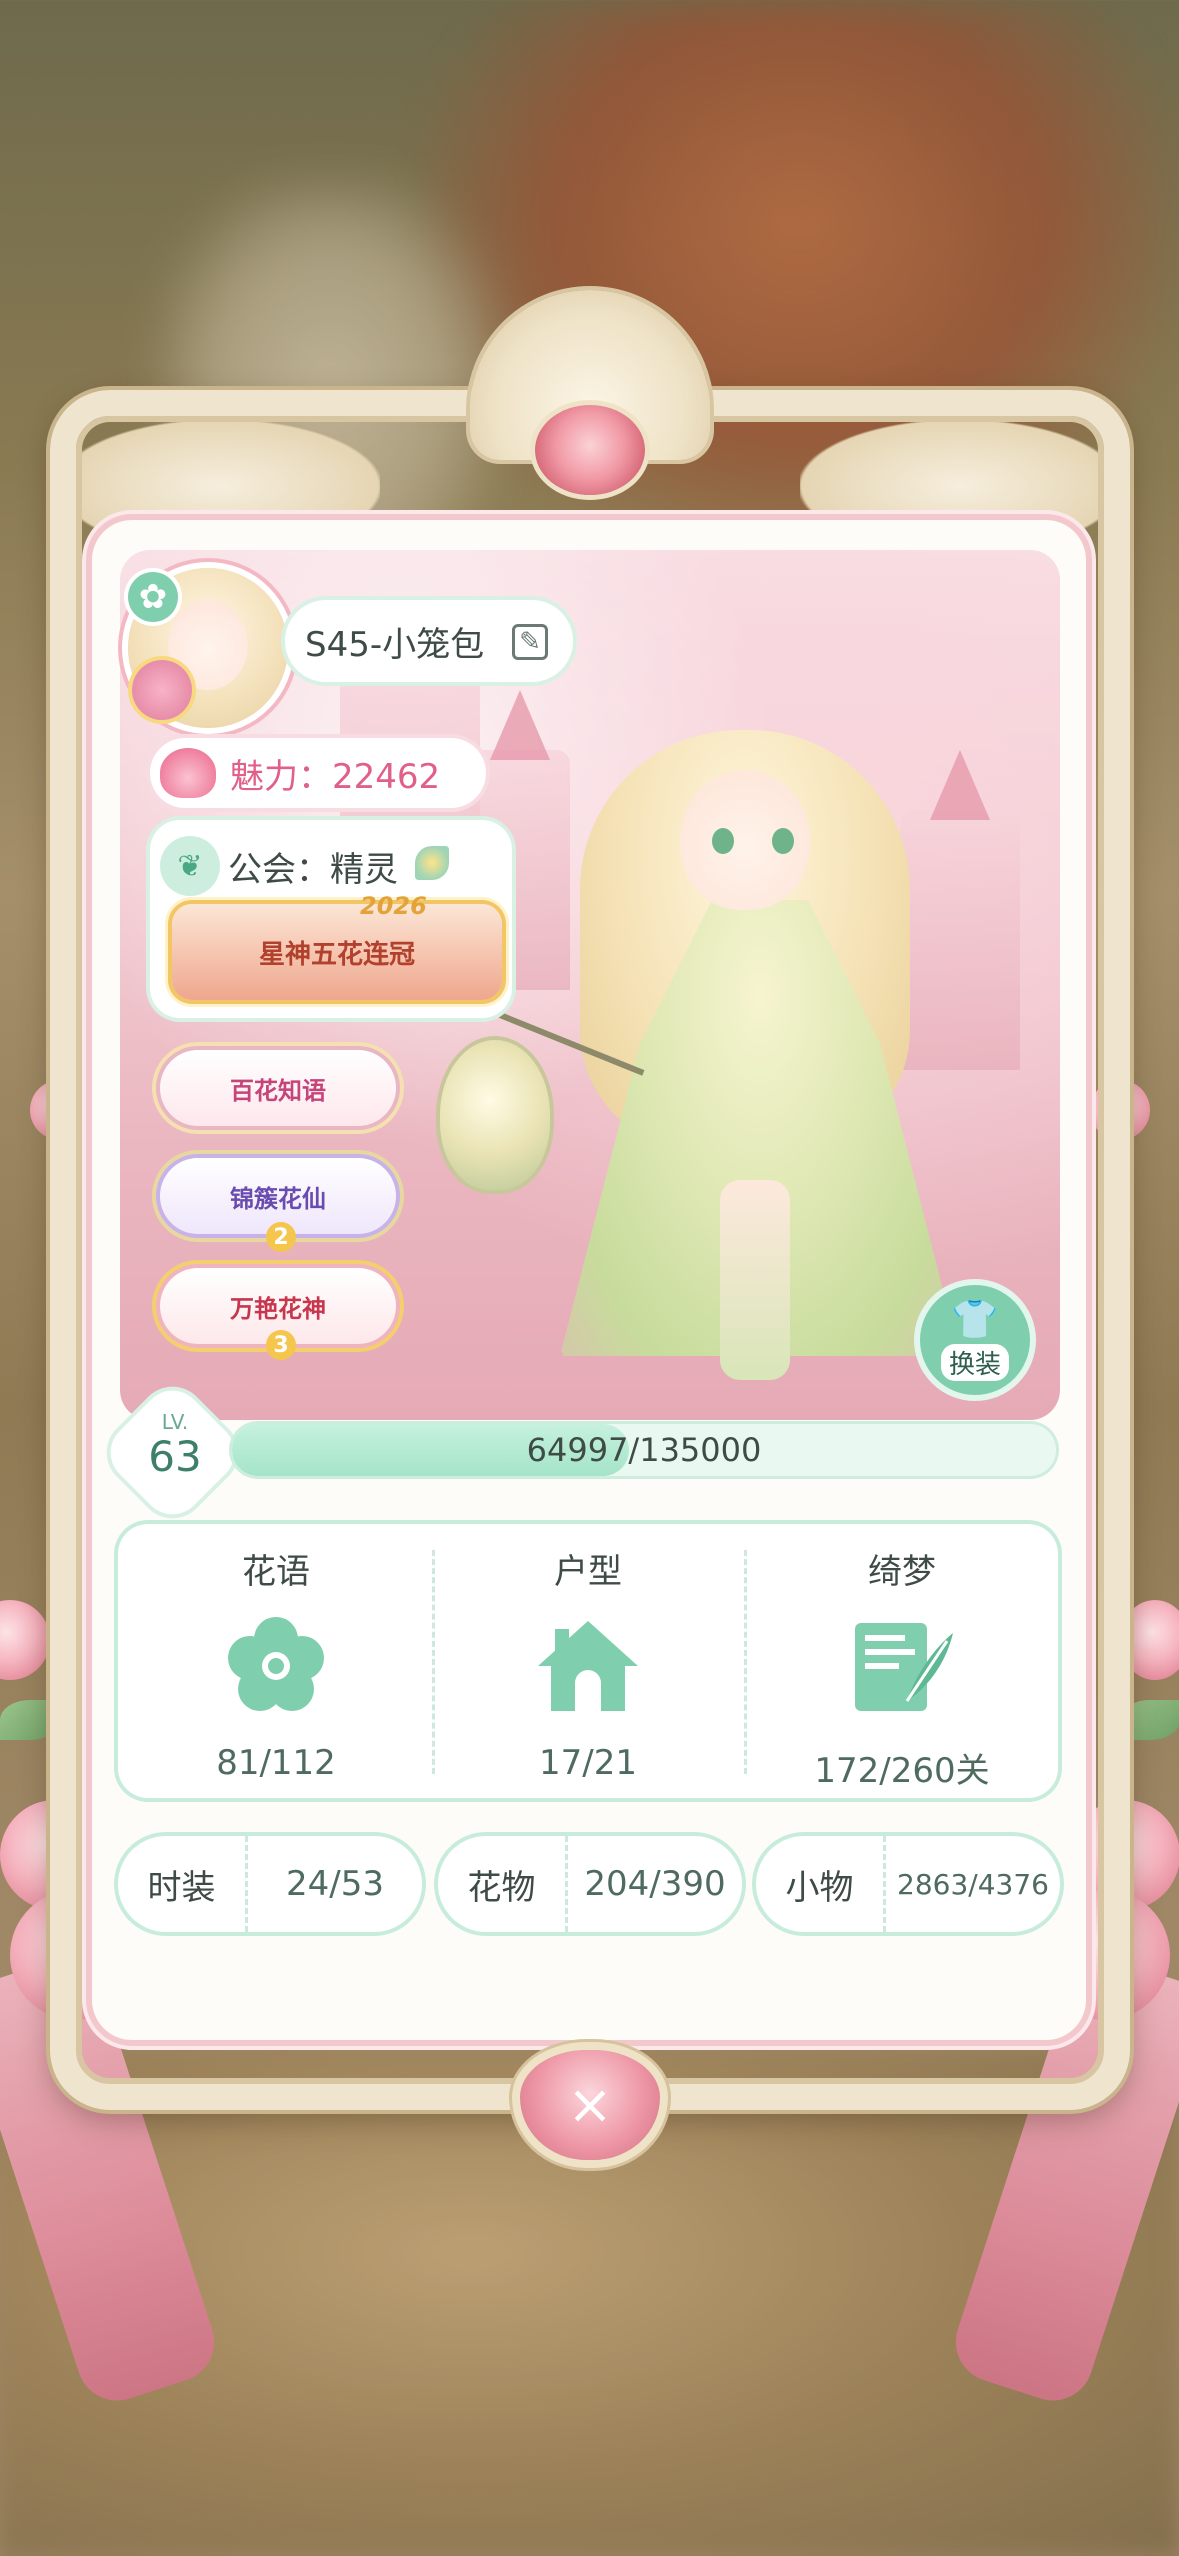 The width and height of the screenshot is (1179, 2556). What do you see at coordinates (755, 1280) in the screenshot?
I see `character-legs` at bounding box center [755, 1280].